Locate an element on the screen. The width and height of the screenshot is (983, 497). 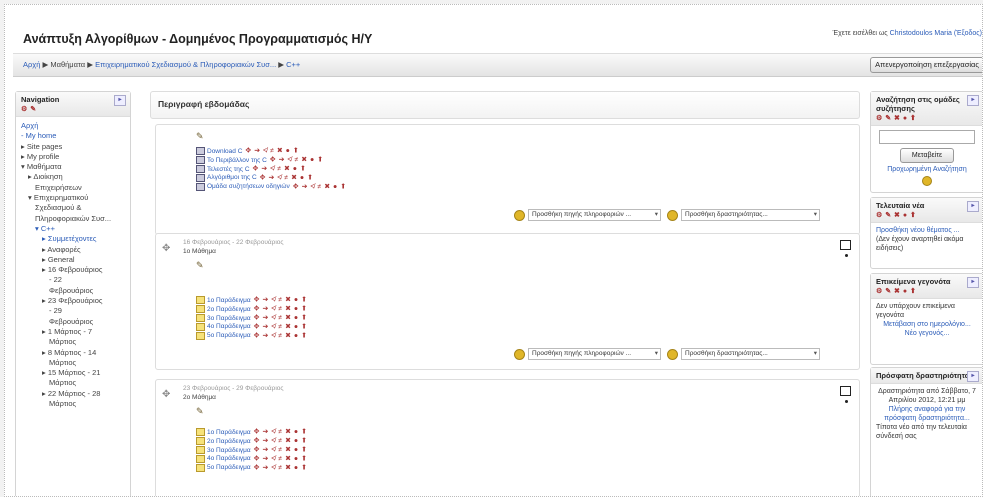
nav-item: ▸ 22 Μάρτιος - 28 is located at coordinates (73, 394).